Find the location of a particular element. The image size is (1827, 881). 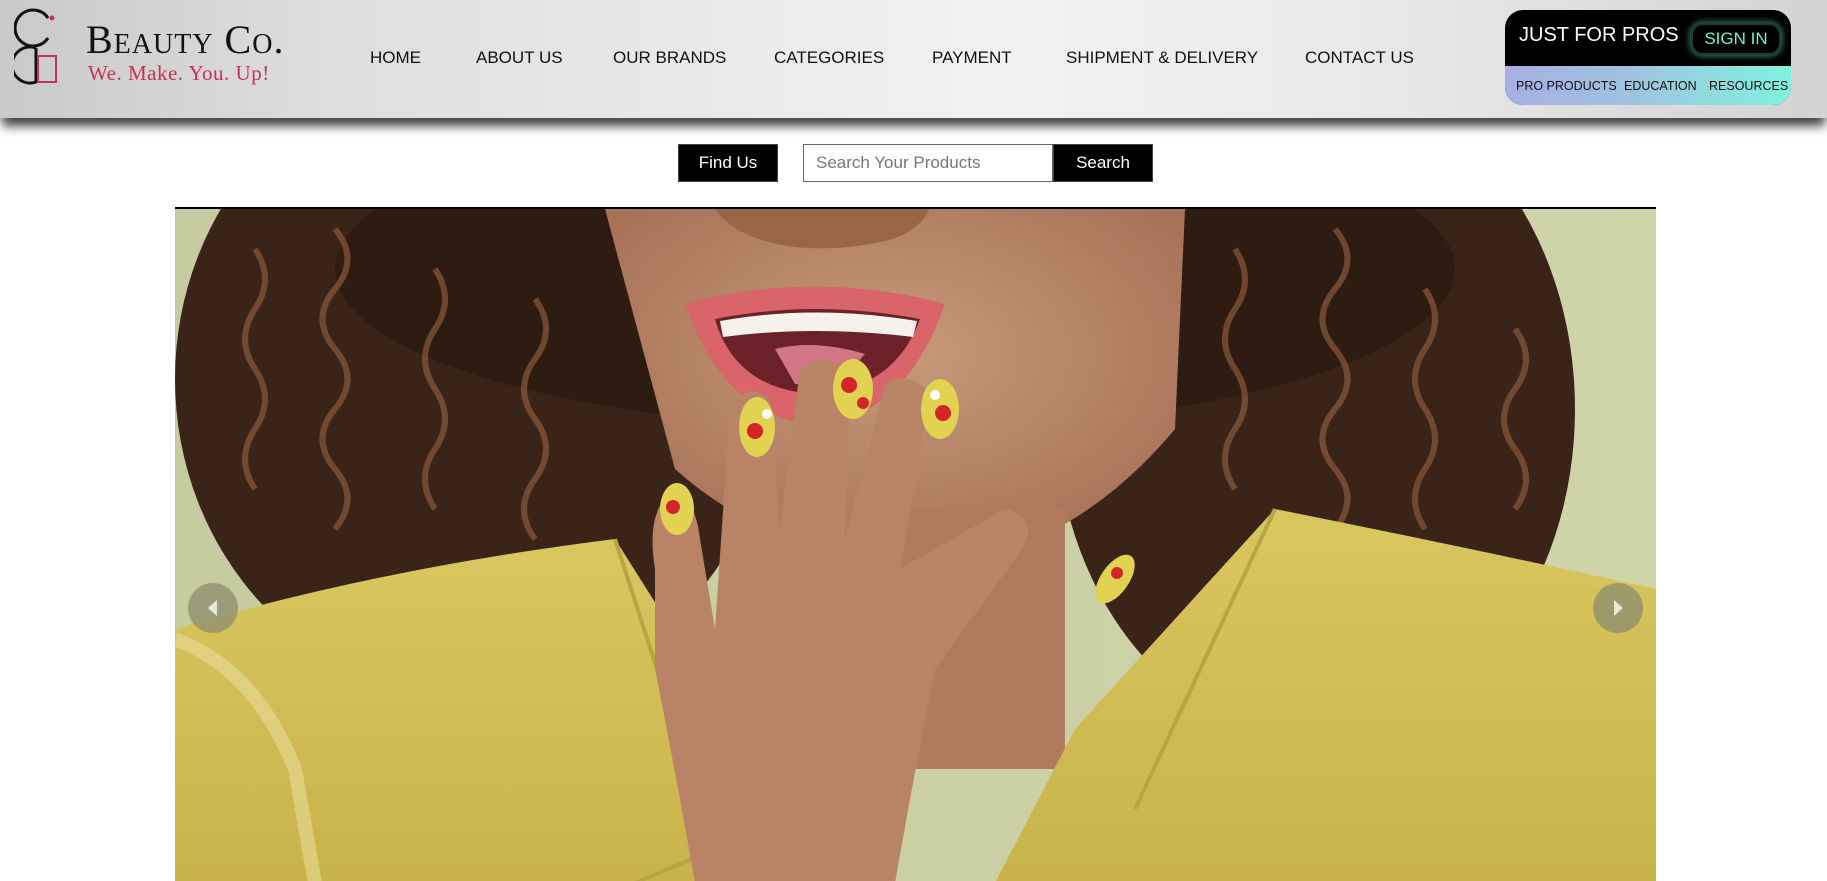

chevron-right-icon is located at coordinates (1618, 608).